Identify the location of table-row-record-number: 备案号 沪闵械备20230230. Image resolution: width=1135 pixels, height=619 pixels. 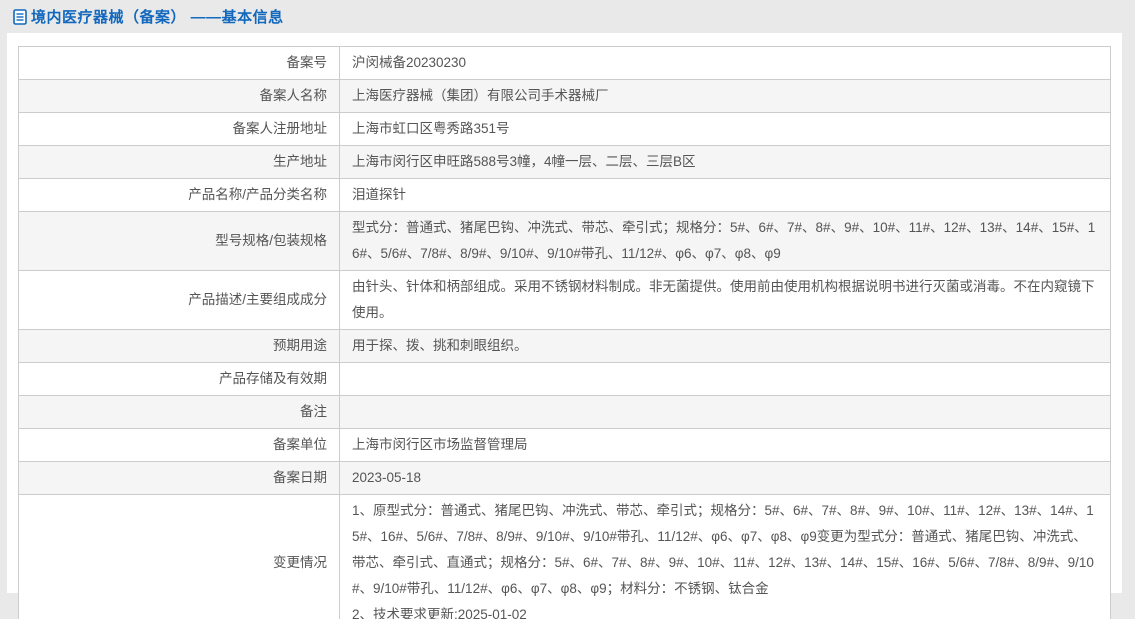
(564, 63).